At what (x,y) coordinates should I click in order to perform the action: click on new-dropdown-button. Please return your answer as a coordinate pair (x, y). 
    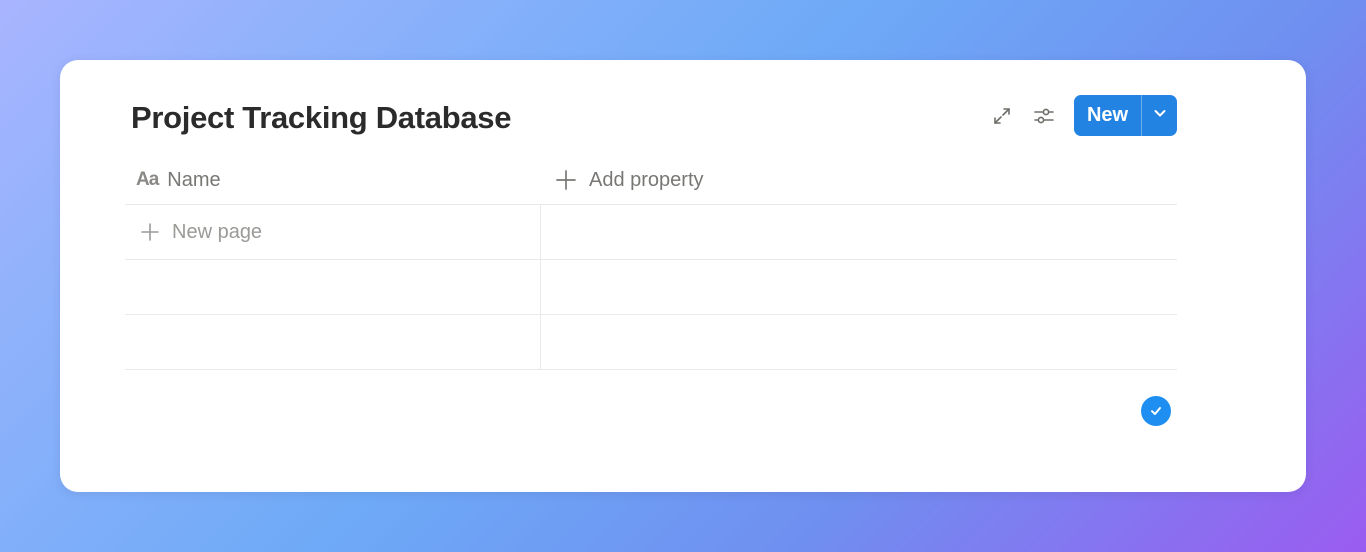
    Looking at the image, I should click on (1159, 115).